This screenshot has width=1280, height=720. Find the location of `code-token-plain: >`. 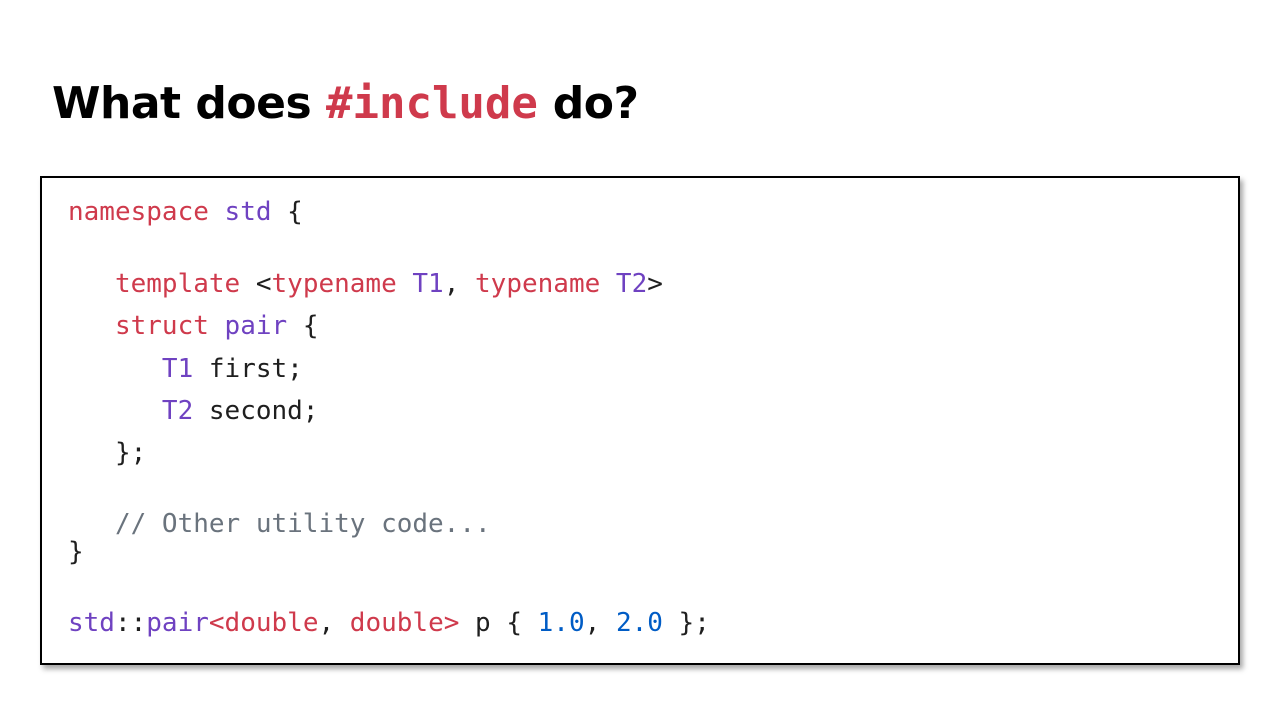

code-token-plain: > is located at coordinates (655, 284).